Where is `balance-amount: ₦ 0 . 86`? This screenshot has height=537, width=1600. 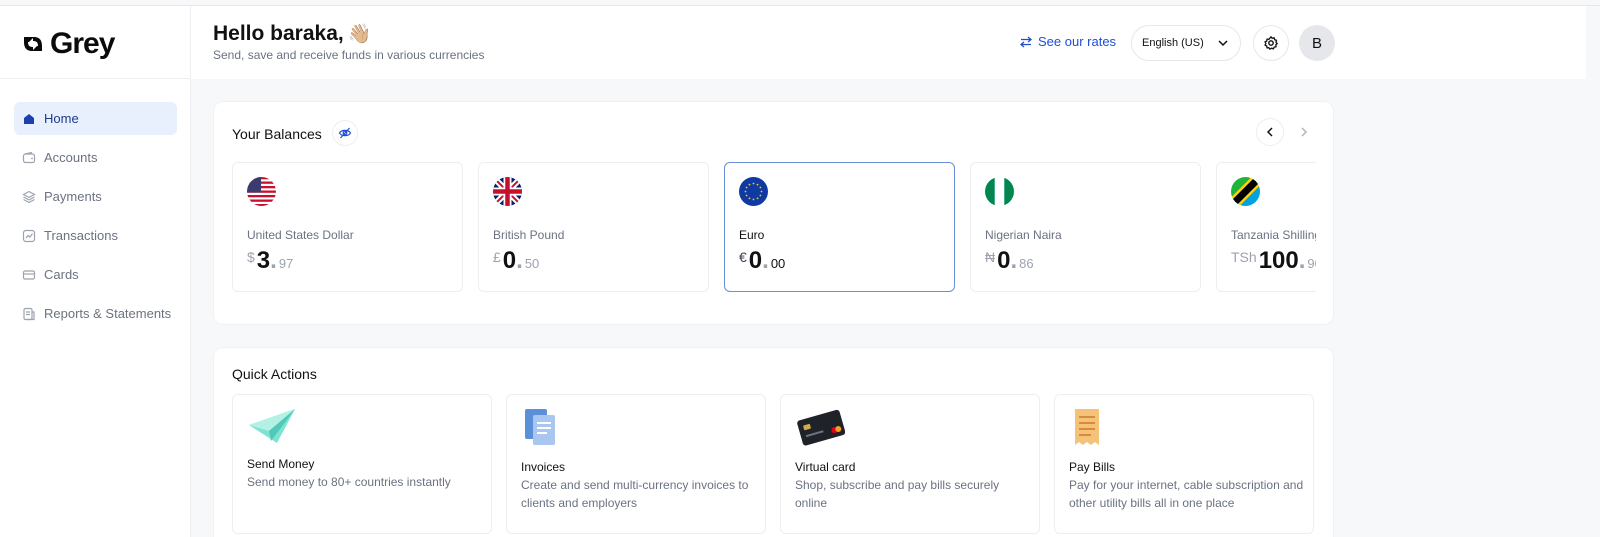 balance-amount: ₦ 0 . 86 is located at coordinates (1009, 261).